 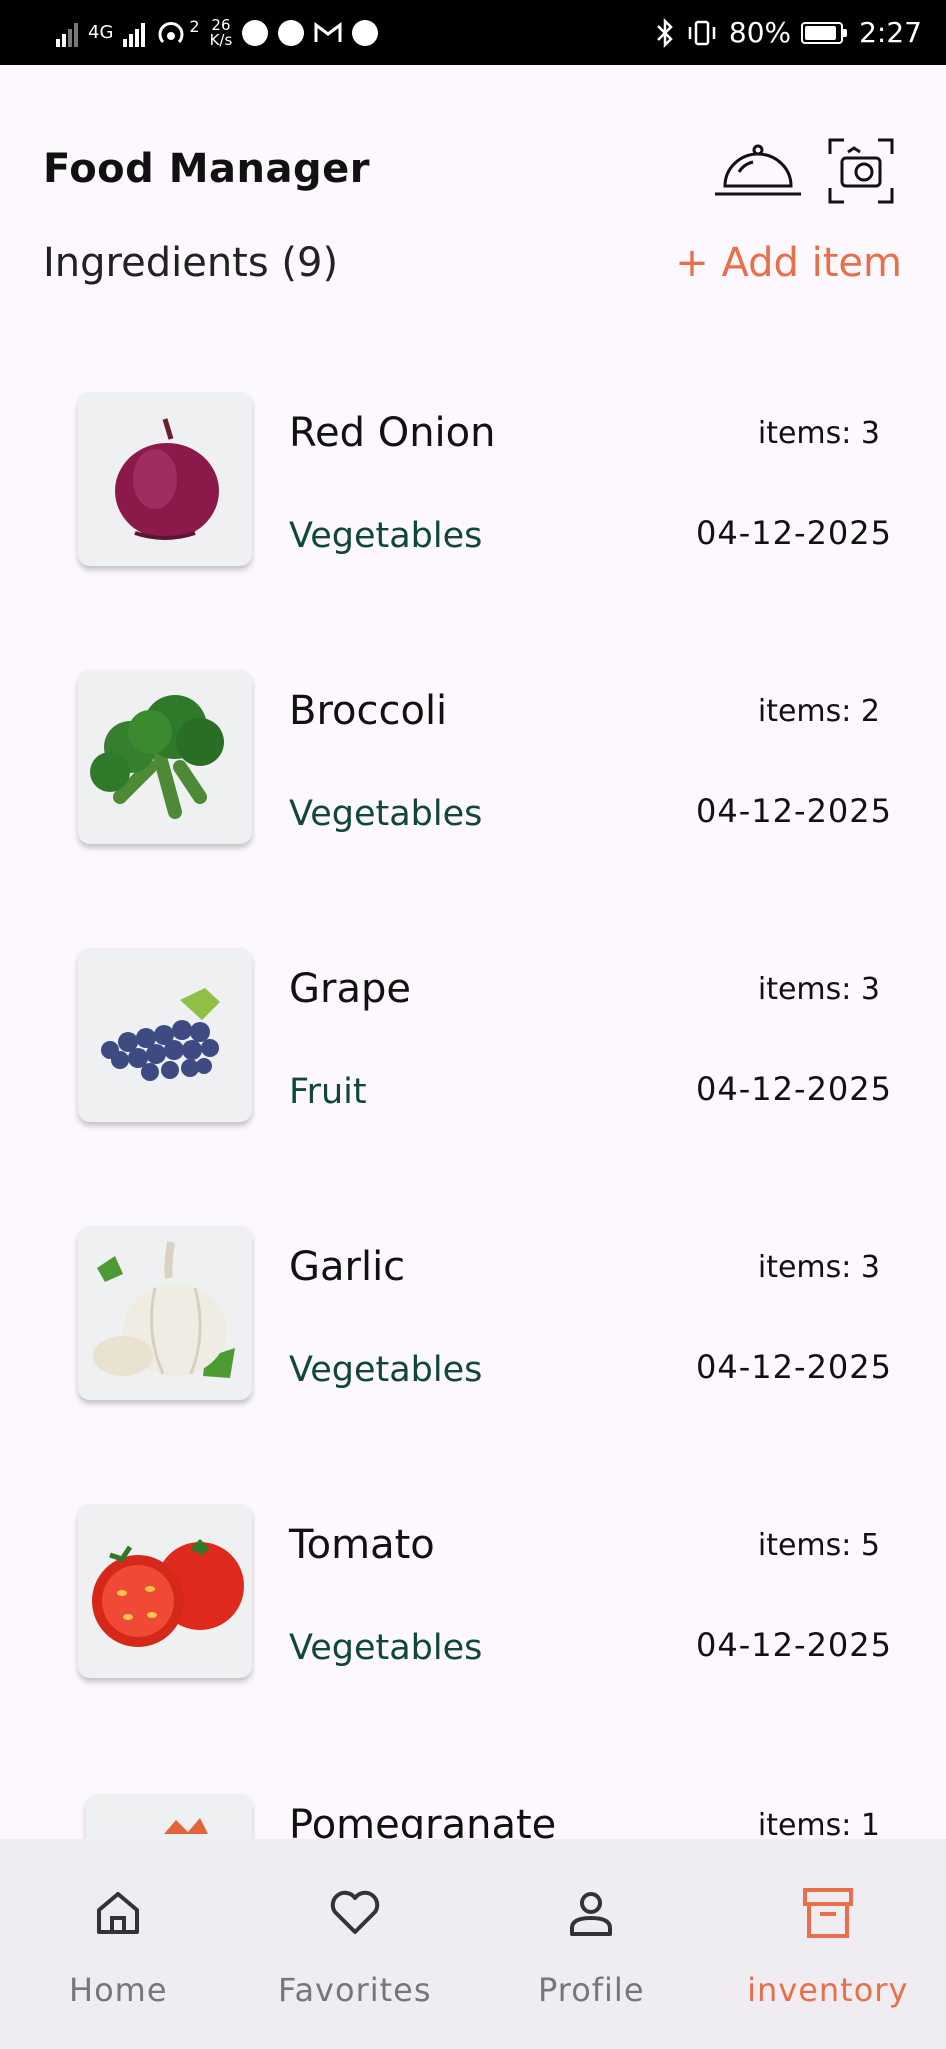 What do you see at coordinates (362, 1545) in the screenshot?
I see `item-name: Tomato` at bounding box center [362, 1545].